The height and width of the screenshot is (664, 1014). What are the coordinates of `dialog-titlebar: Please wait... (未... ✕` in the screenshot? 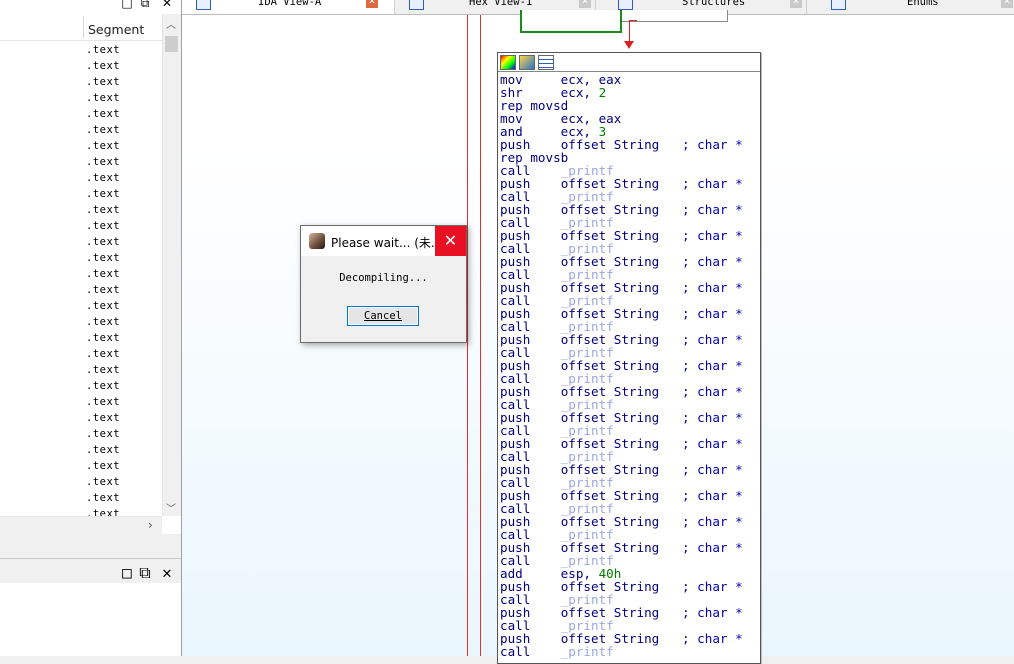 It's located at (383, 241).